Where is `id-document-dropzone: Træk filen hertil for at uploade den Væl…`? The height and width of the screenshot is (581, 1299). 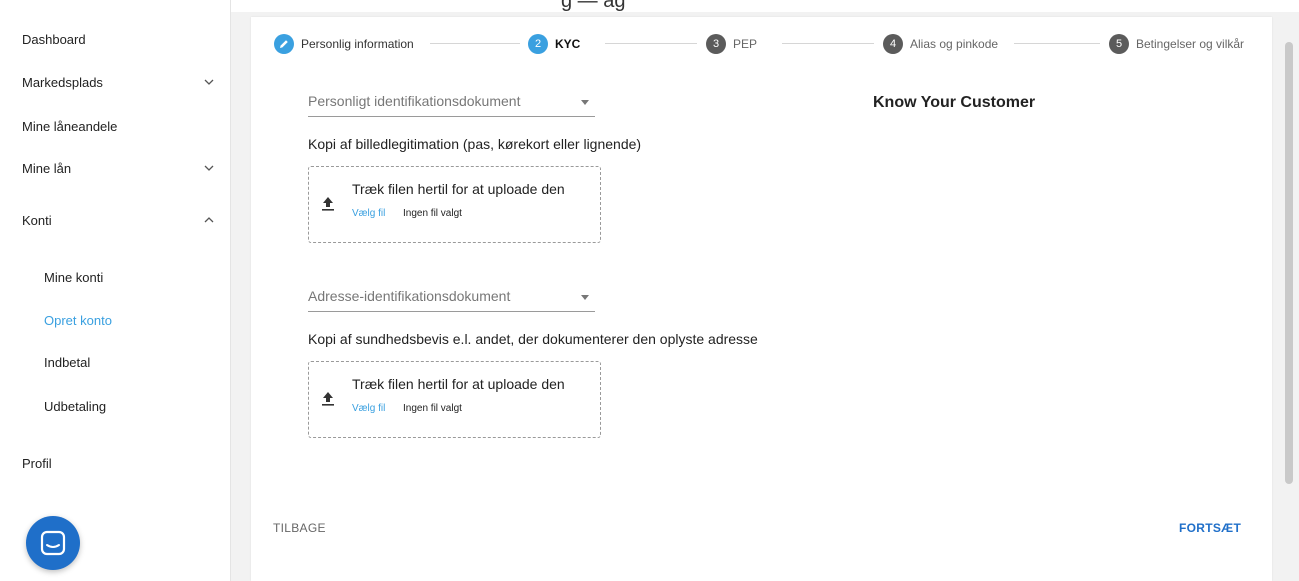 id-document-dropzone: Træk filen hertil for at uploade den Væl… is located at coordinates (454, 204).